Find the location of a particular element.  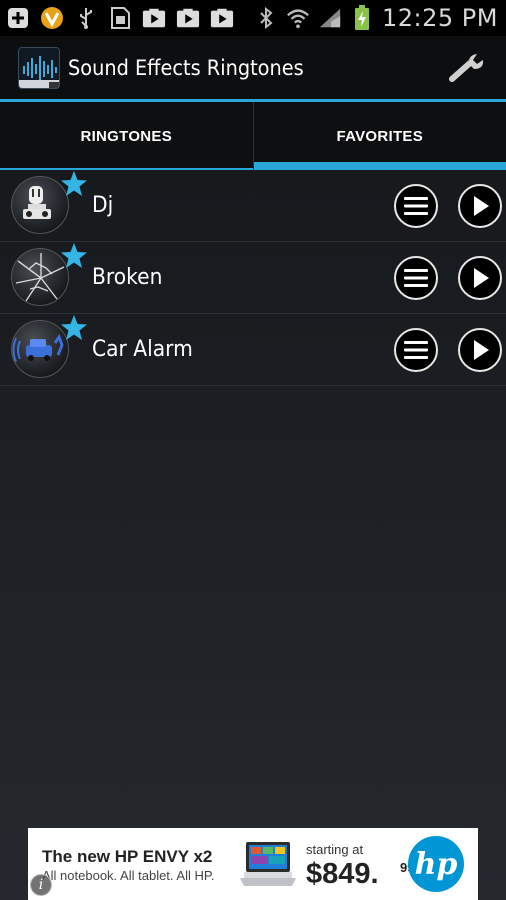

tab-ringtones-label: RINGTONES is located at coordinates (126, 136).